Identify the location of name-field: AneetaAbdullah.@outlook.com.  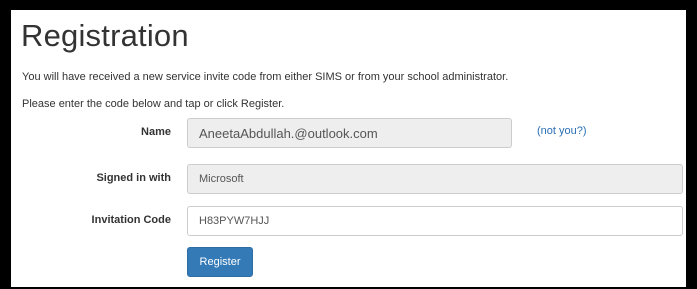
(349, 133).